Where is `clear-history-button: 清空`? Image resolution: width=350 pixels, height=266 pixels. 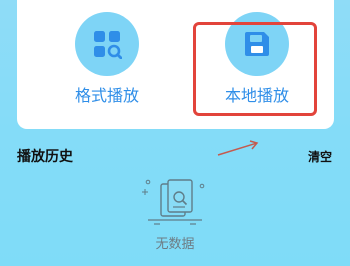
clear-history-button: 清空 is located at coordinates (320, 156).